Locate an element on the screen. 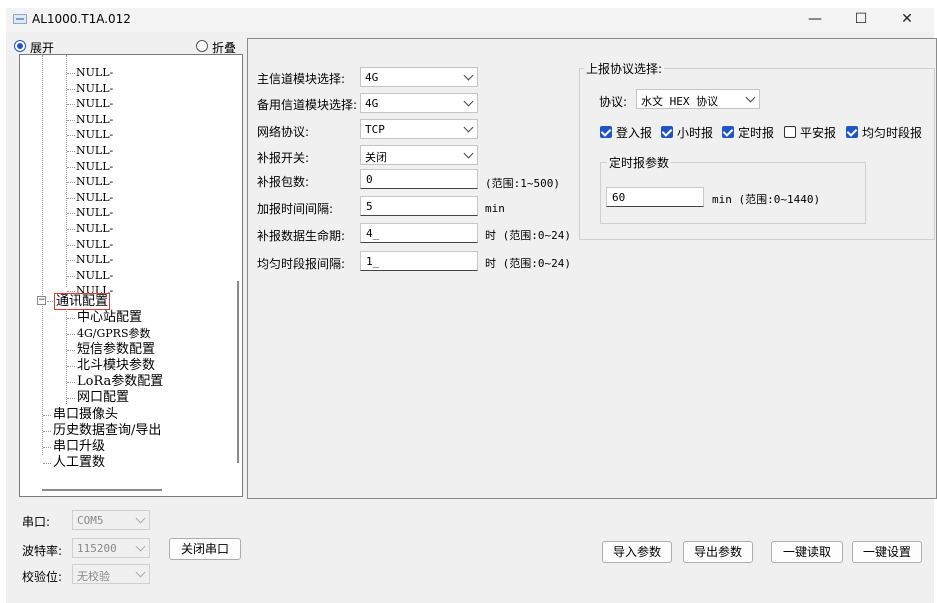 Image resolution: width=937 pixels, height=603 pixels. tree-item-comm-child: LoRa参数配置 is located at coordinates (120, 381).